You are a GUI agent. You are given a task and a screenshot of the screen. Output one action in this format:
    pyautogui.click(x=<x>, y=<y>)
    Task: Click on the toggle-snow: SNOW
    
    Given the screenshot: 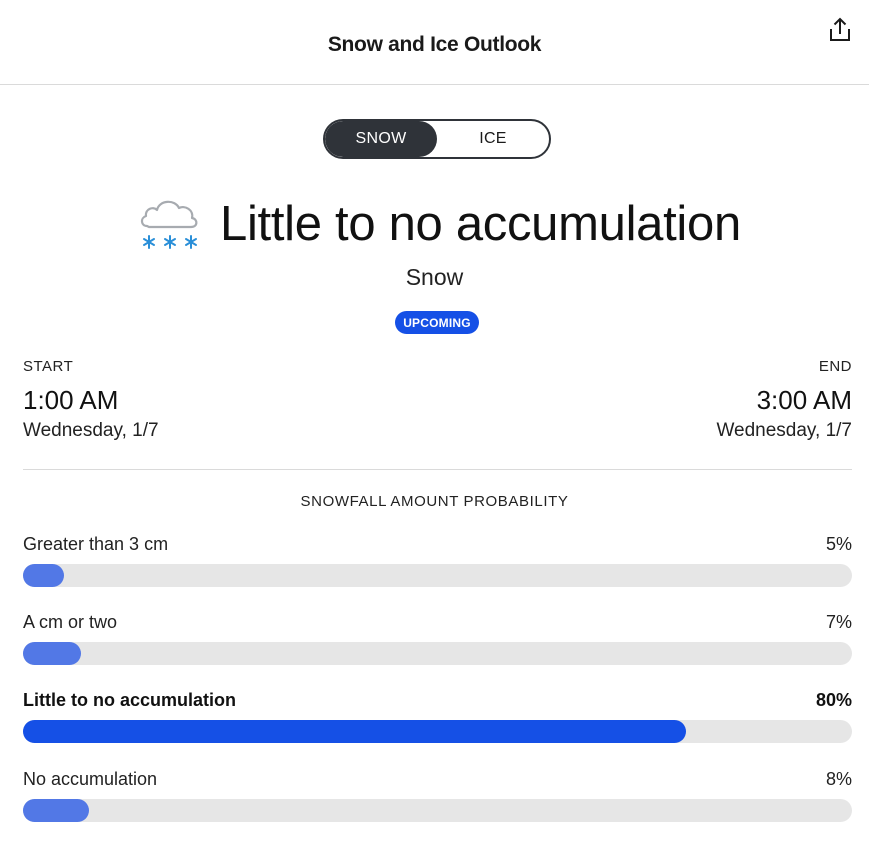 What is the action you would take?
    pyautogui.click(x=381, y=139)
    